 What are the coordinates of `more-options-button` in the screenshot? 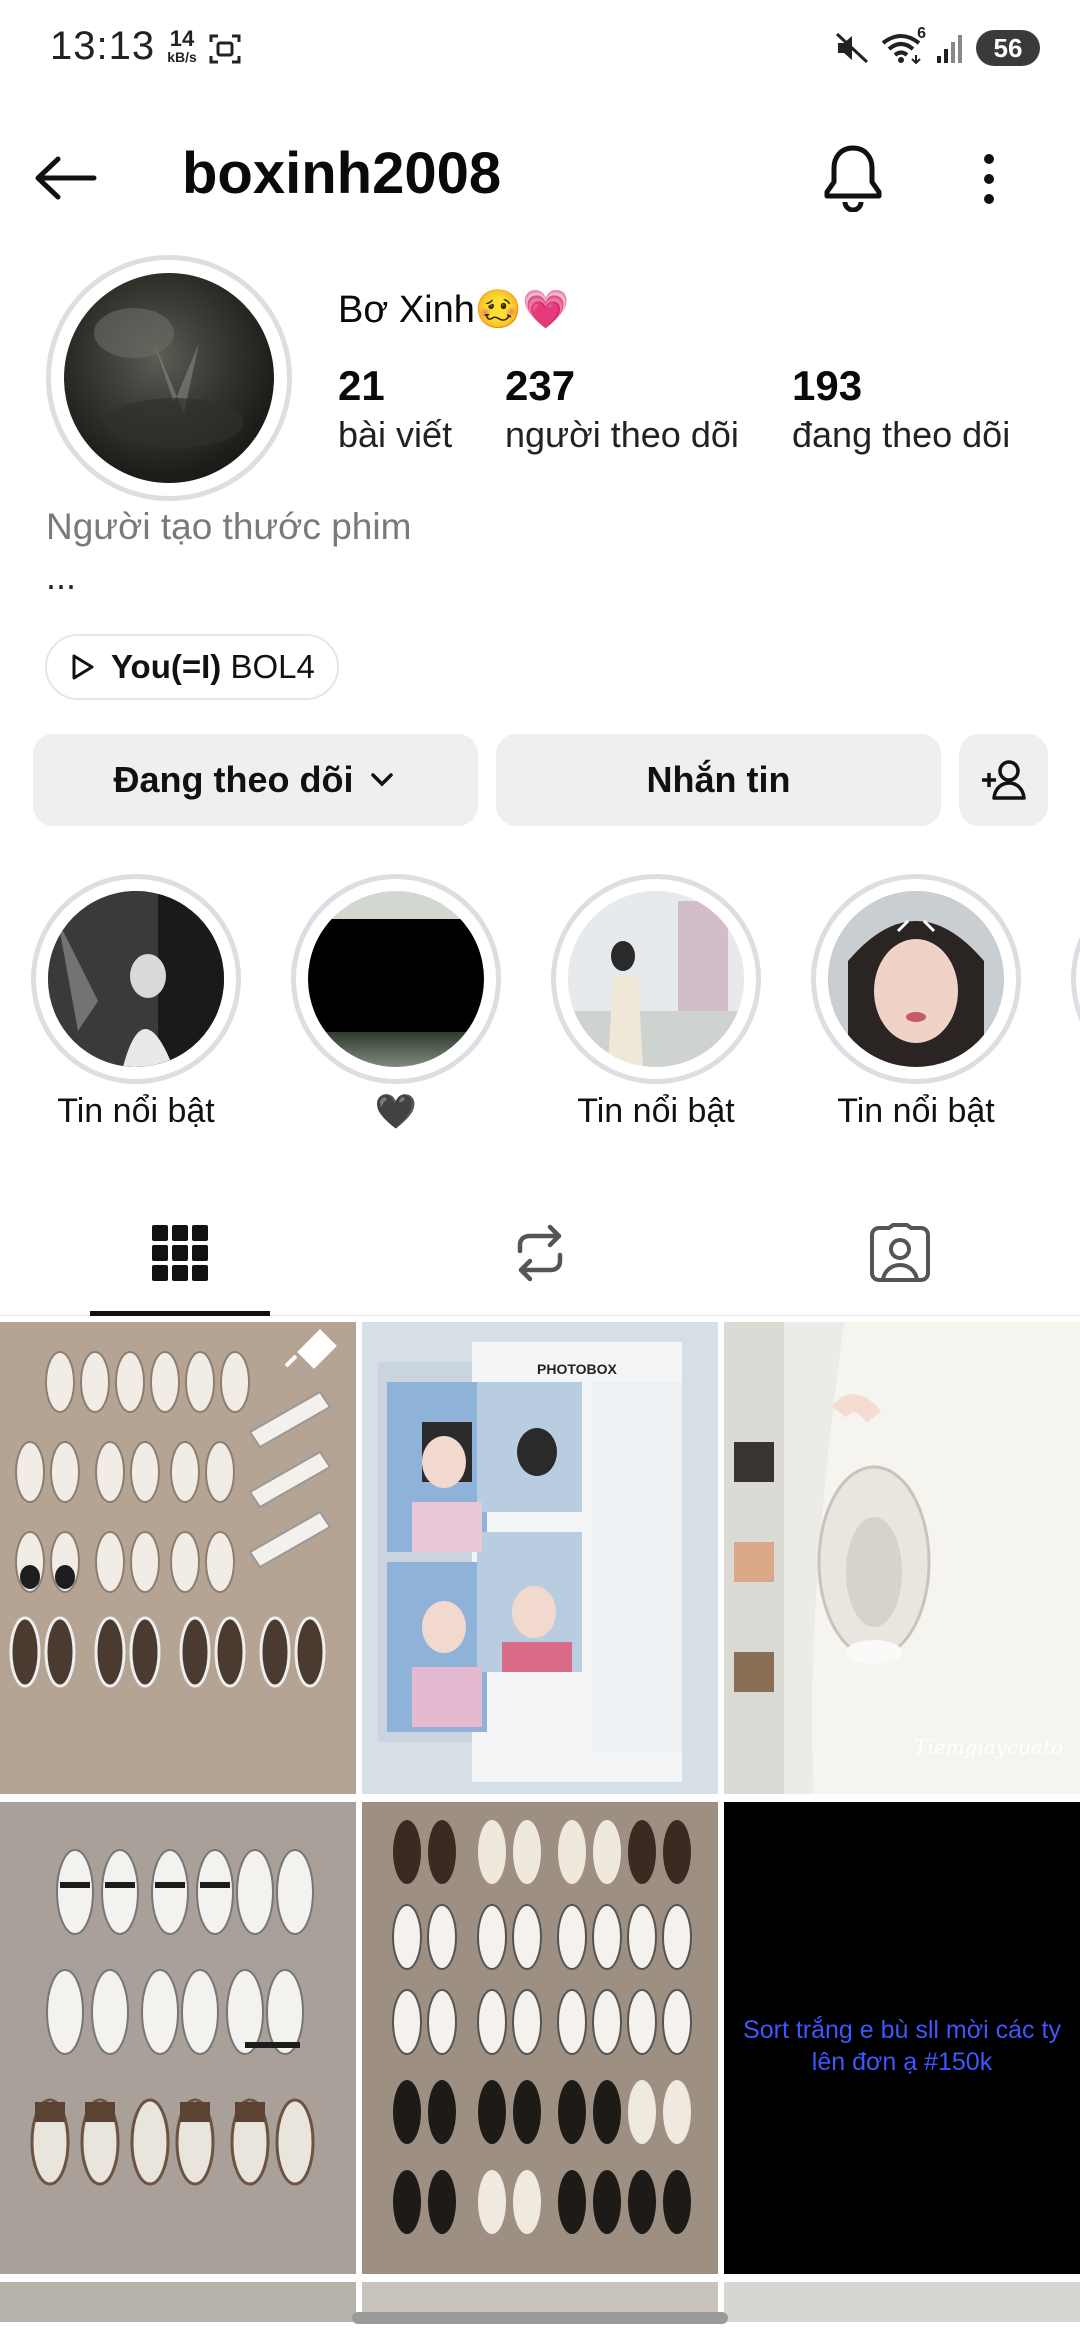 It's located at (989, 179).